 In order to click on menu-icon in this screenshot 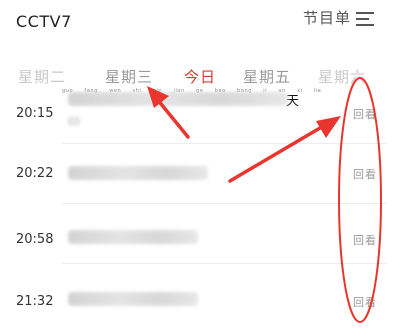, I will do `click(365, 19)`.